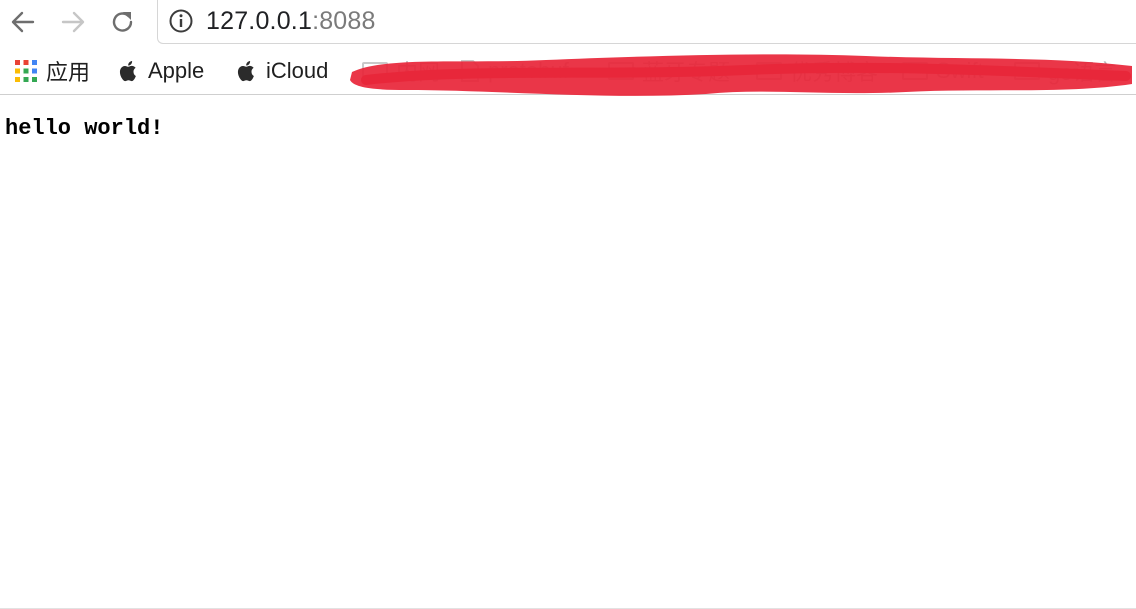 The width and height of the screenshot is (1136, 609). I want to click on bookmark-intranet: 内网, so click(401, 71).